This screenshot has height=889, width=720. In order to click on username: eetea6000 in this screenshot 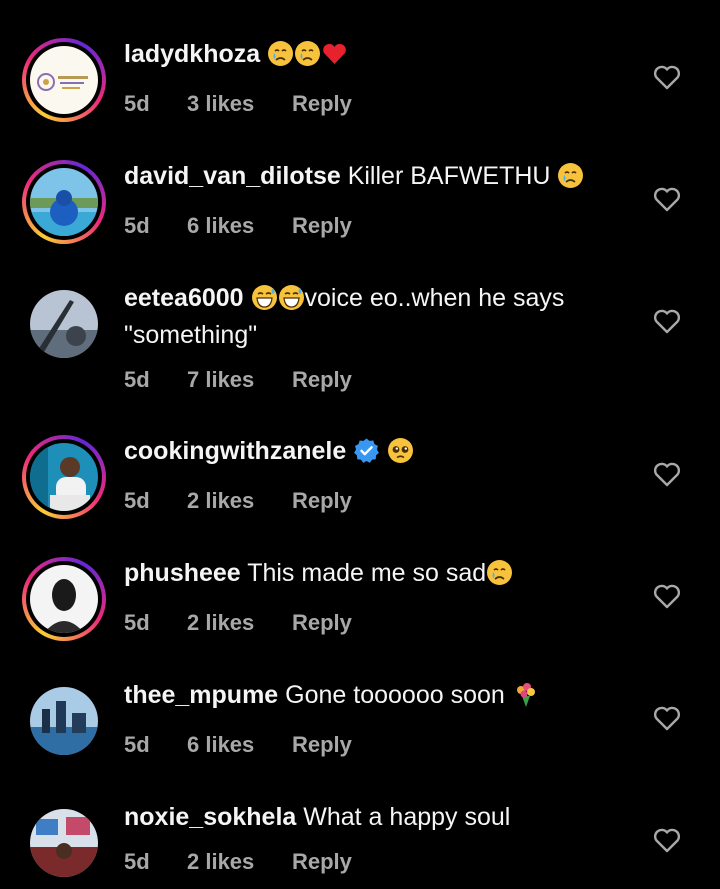, I will do `click(184, 298)`.